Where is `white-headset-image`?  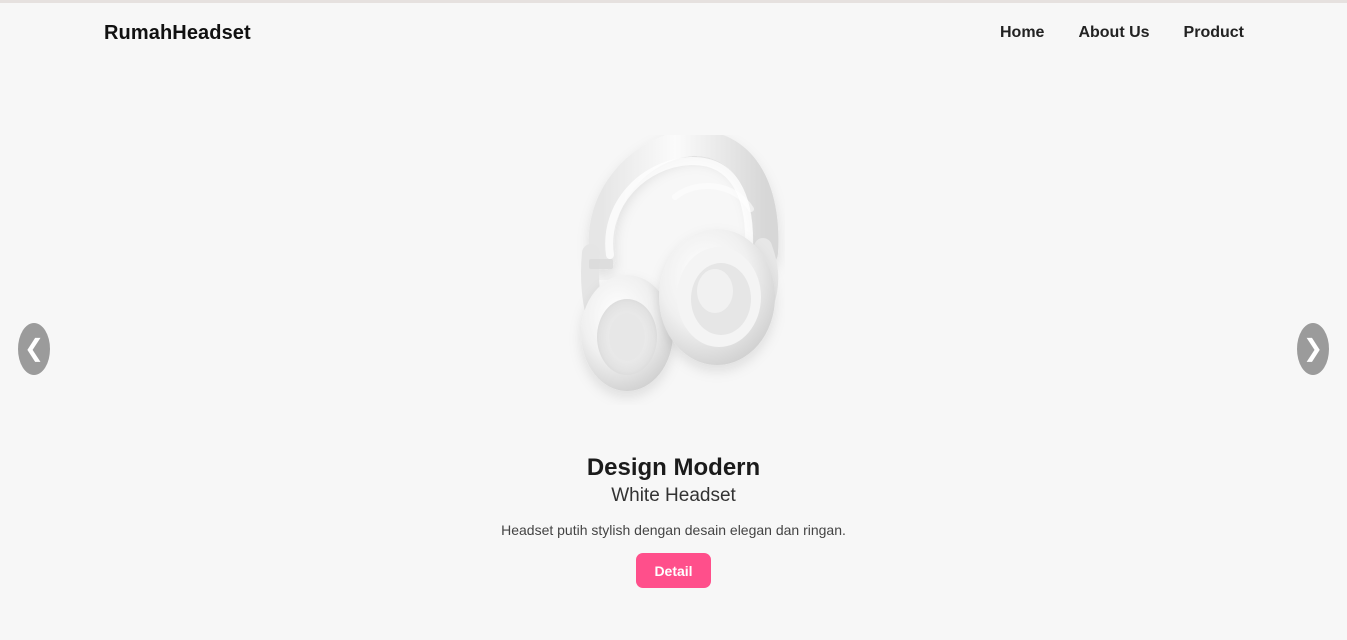
white-headset-image is located at coordinates (680, 263).